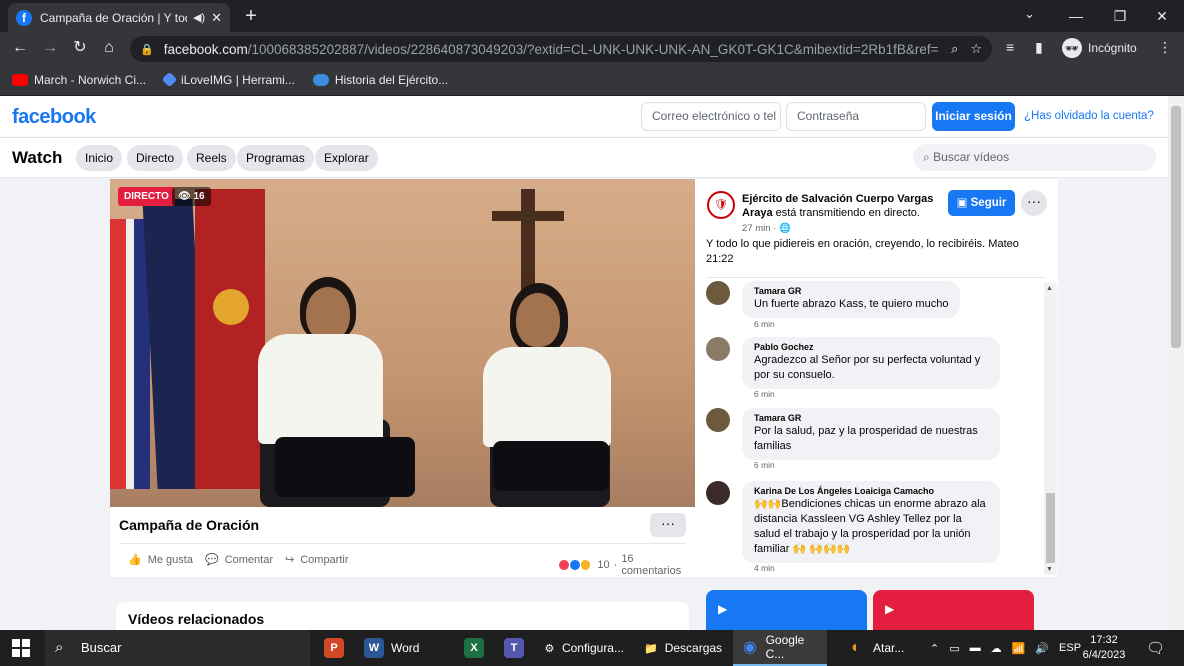 This screenshot has width=1184, height=666. What do you see at coordinates (177, 648) in the screenshot?
I see `taskbar-search: ⌕ Buscar` at bounding box center [177, 648].